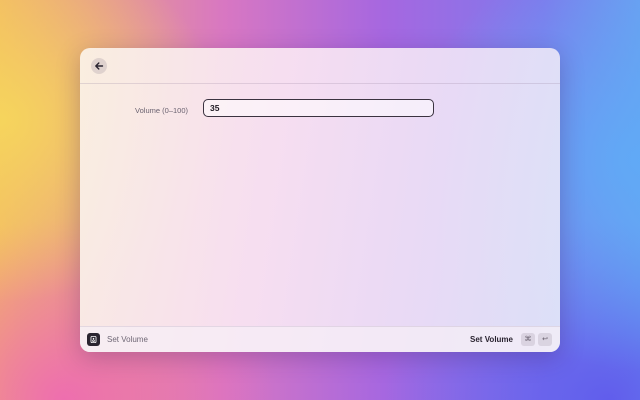  Describe the element at coordinates (127, 339) in the screenshot. I see `command-title: Set Volume` at that location.